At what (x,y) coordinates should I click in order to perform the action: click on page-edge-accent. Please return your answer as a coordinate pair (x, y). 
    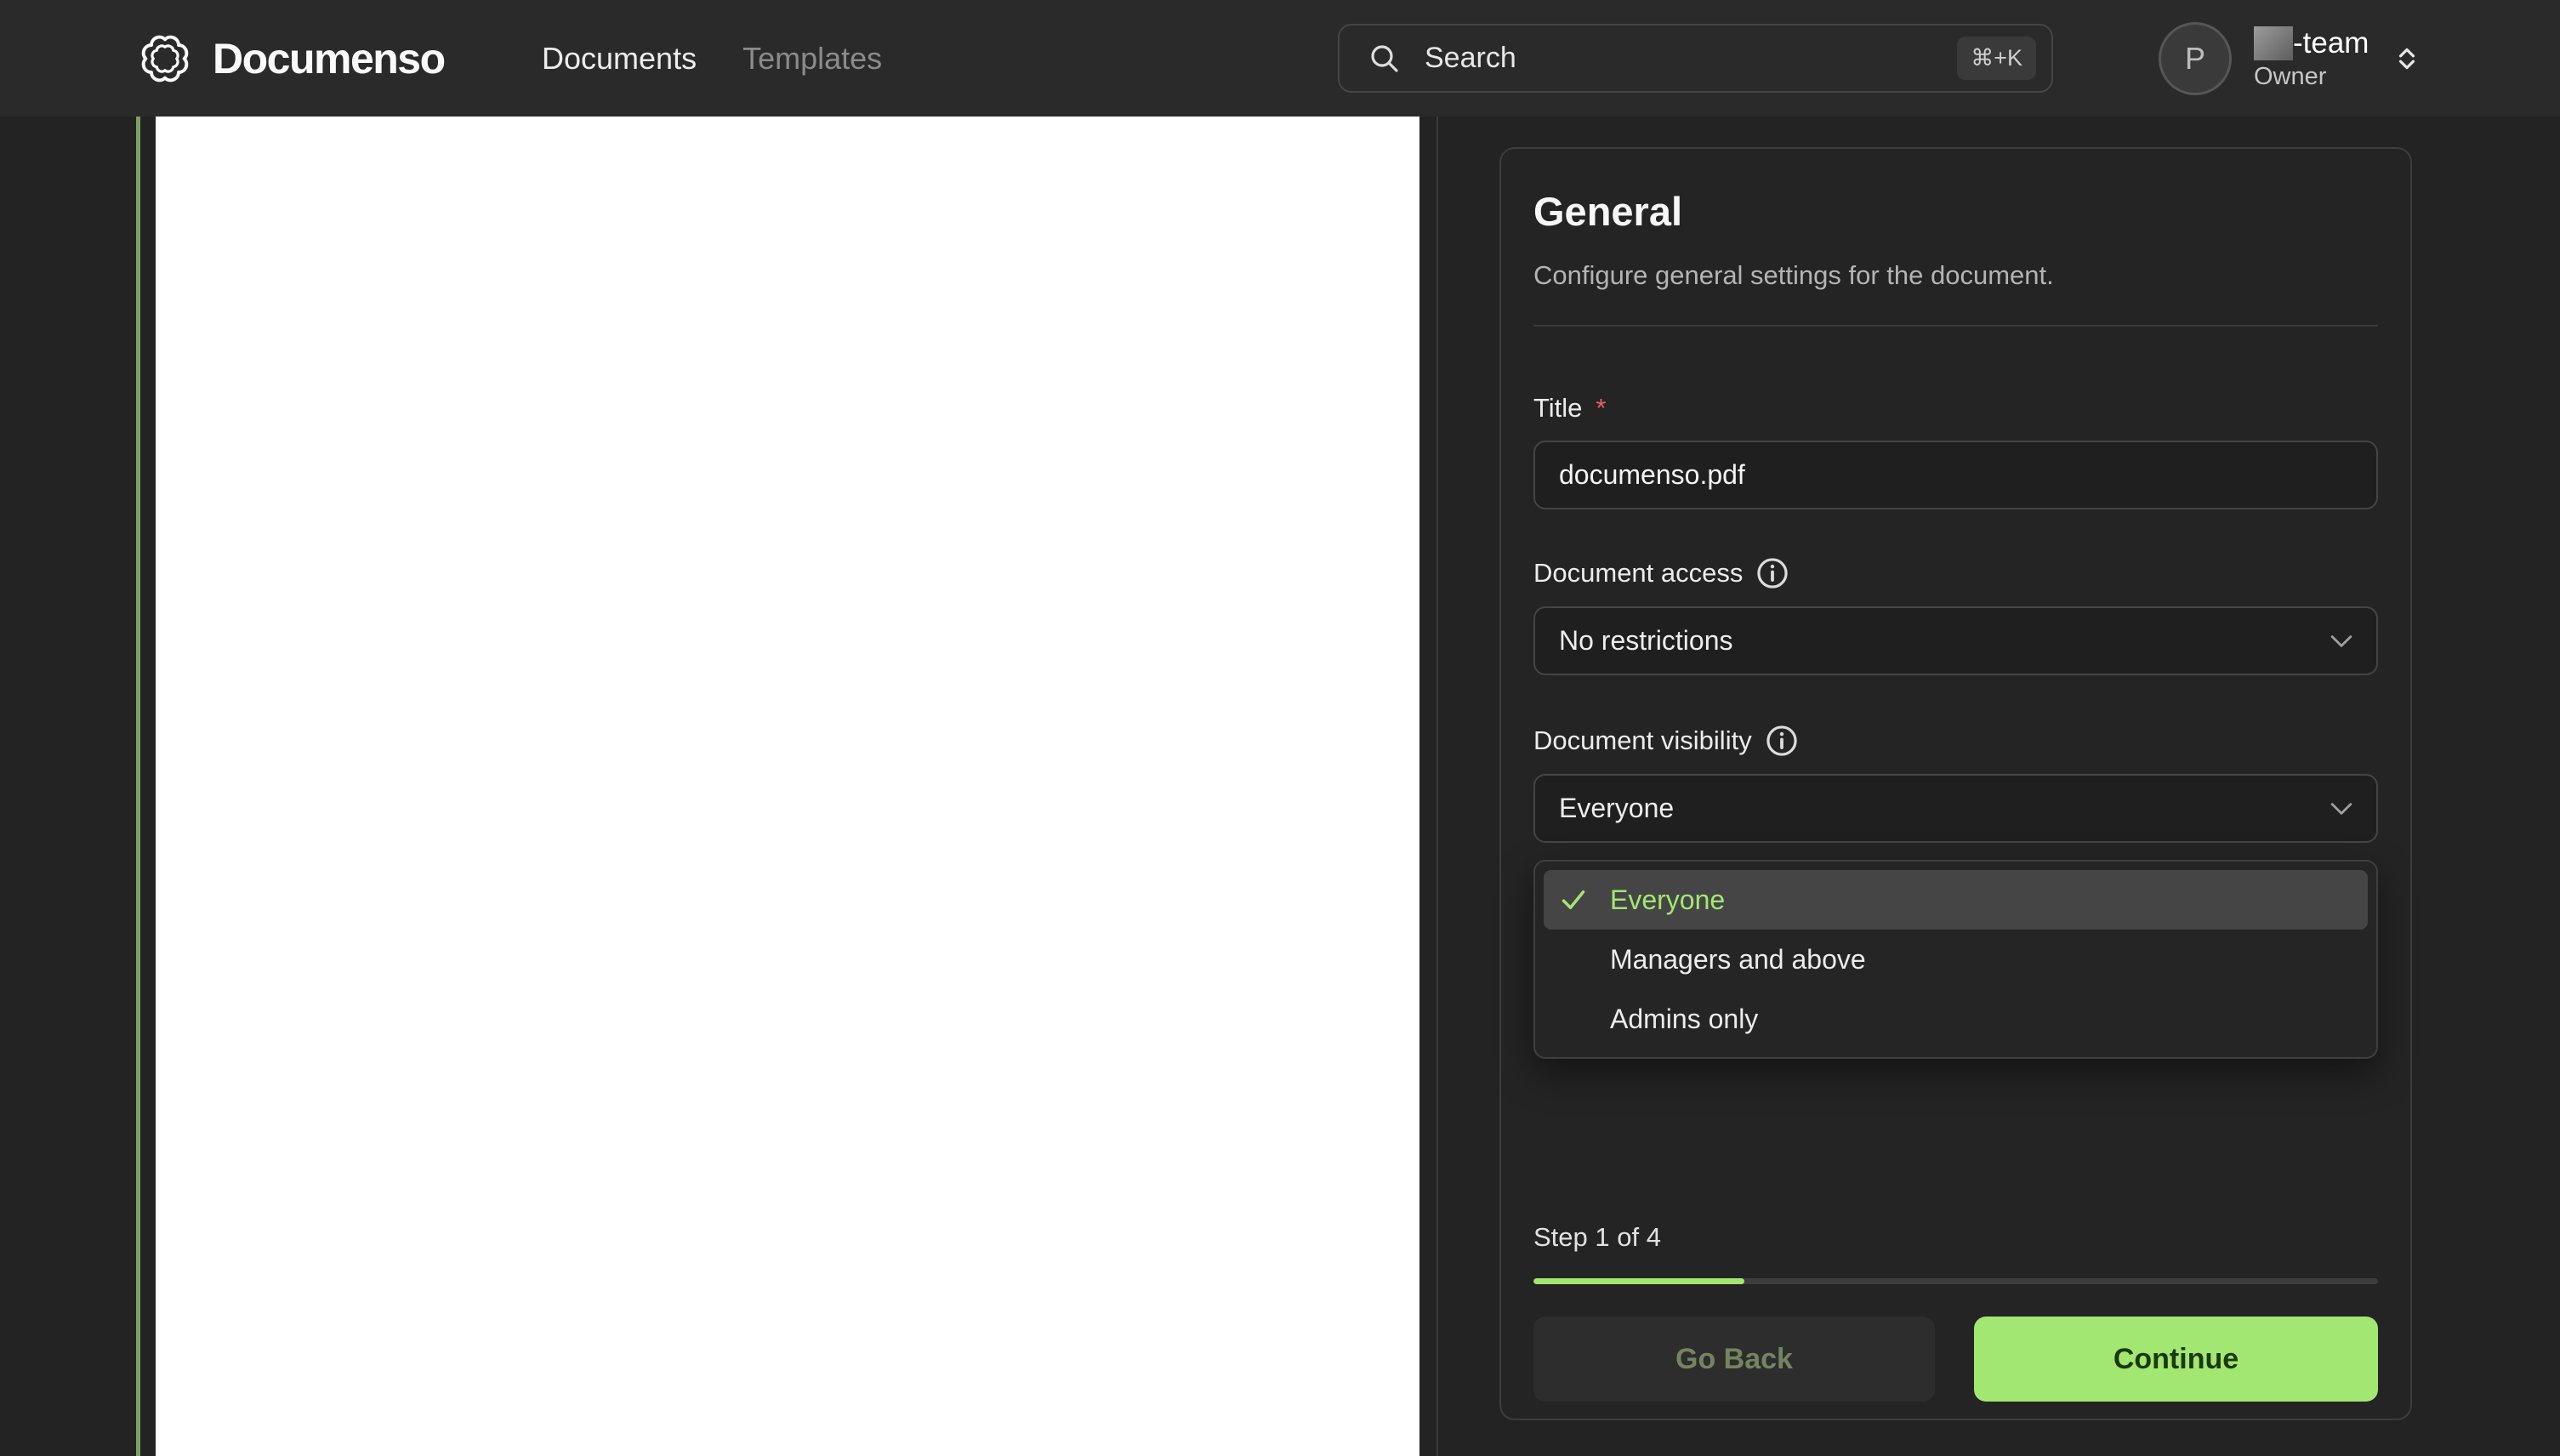
    Looking at the image, I should click on (138, 786).